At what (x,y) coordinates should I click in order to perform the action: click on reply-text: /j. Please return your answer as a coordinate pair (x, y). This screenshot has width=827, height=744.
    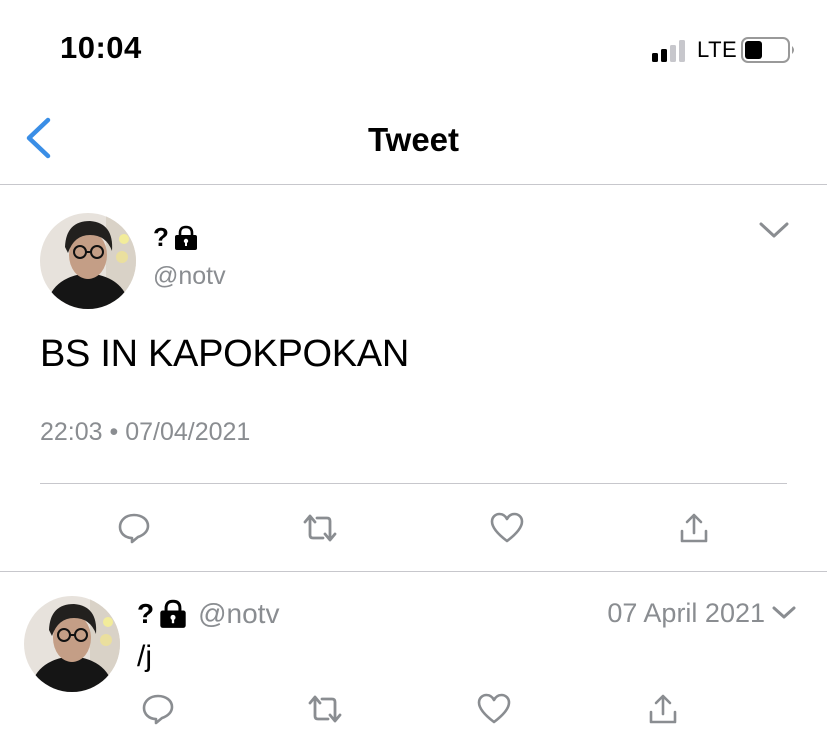
    Looking at the image, I should click on (144, 656).